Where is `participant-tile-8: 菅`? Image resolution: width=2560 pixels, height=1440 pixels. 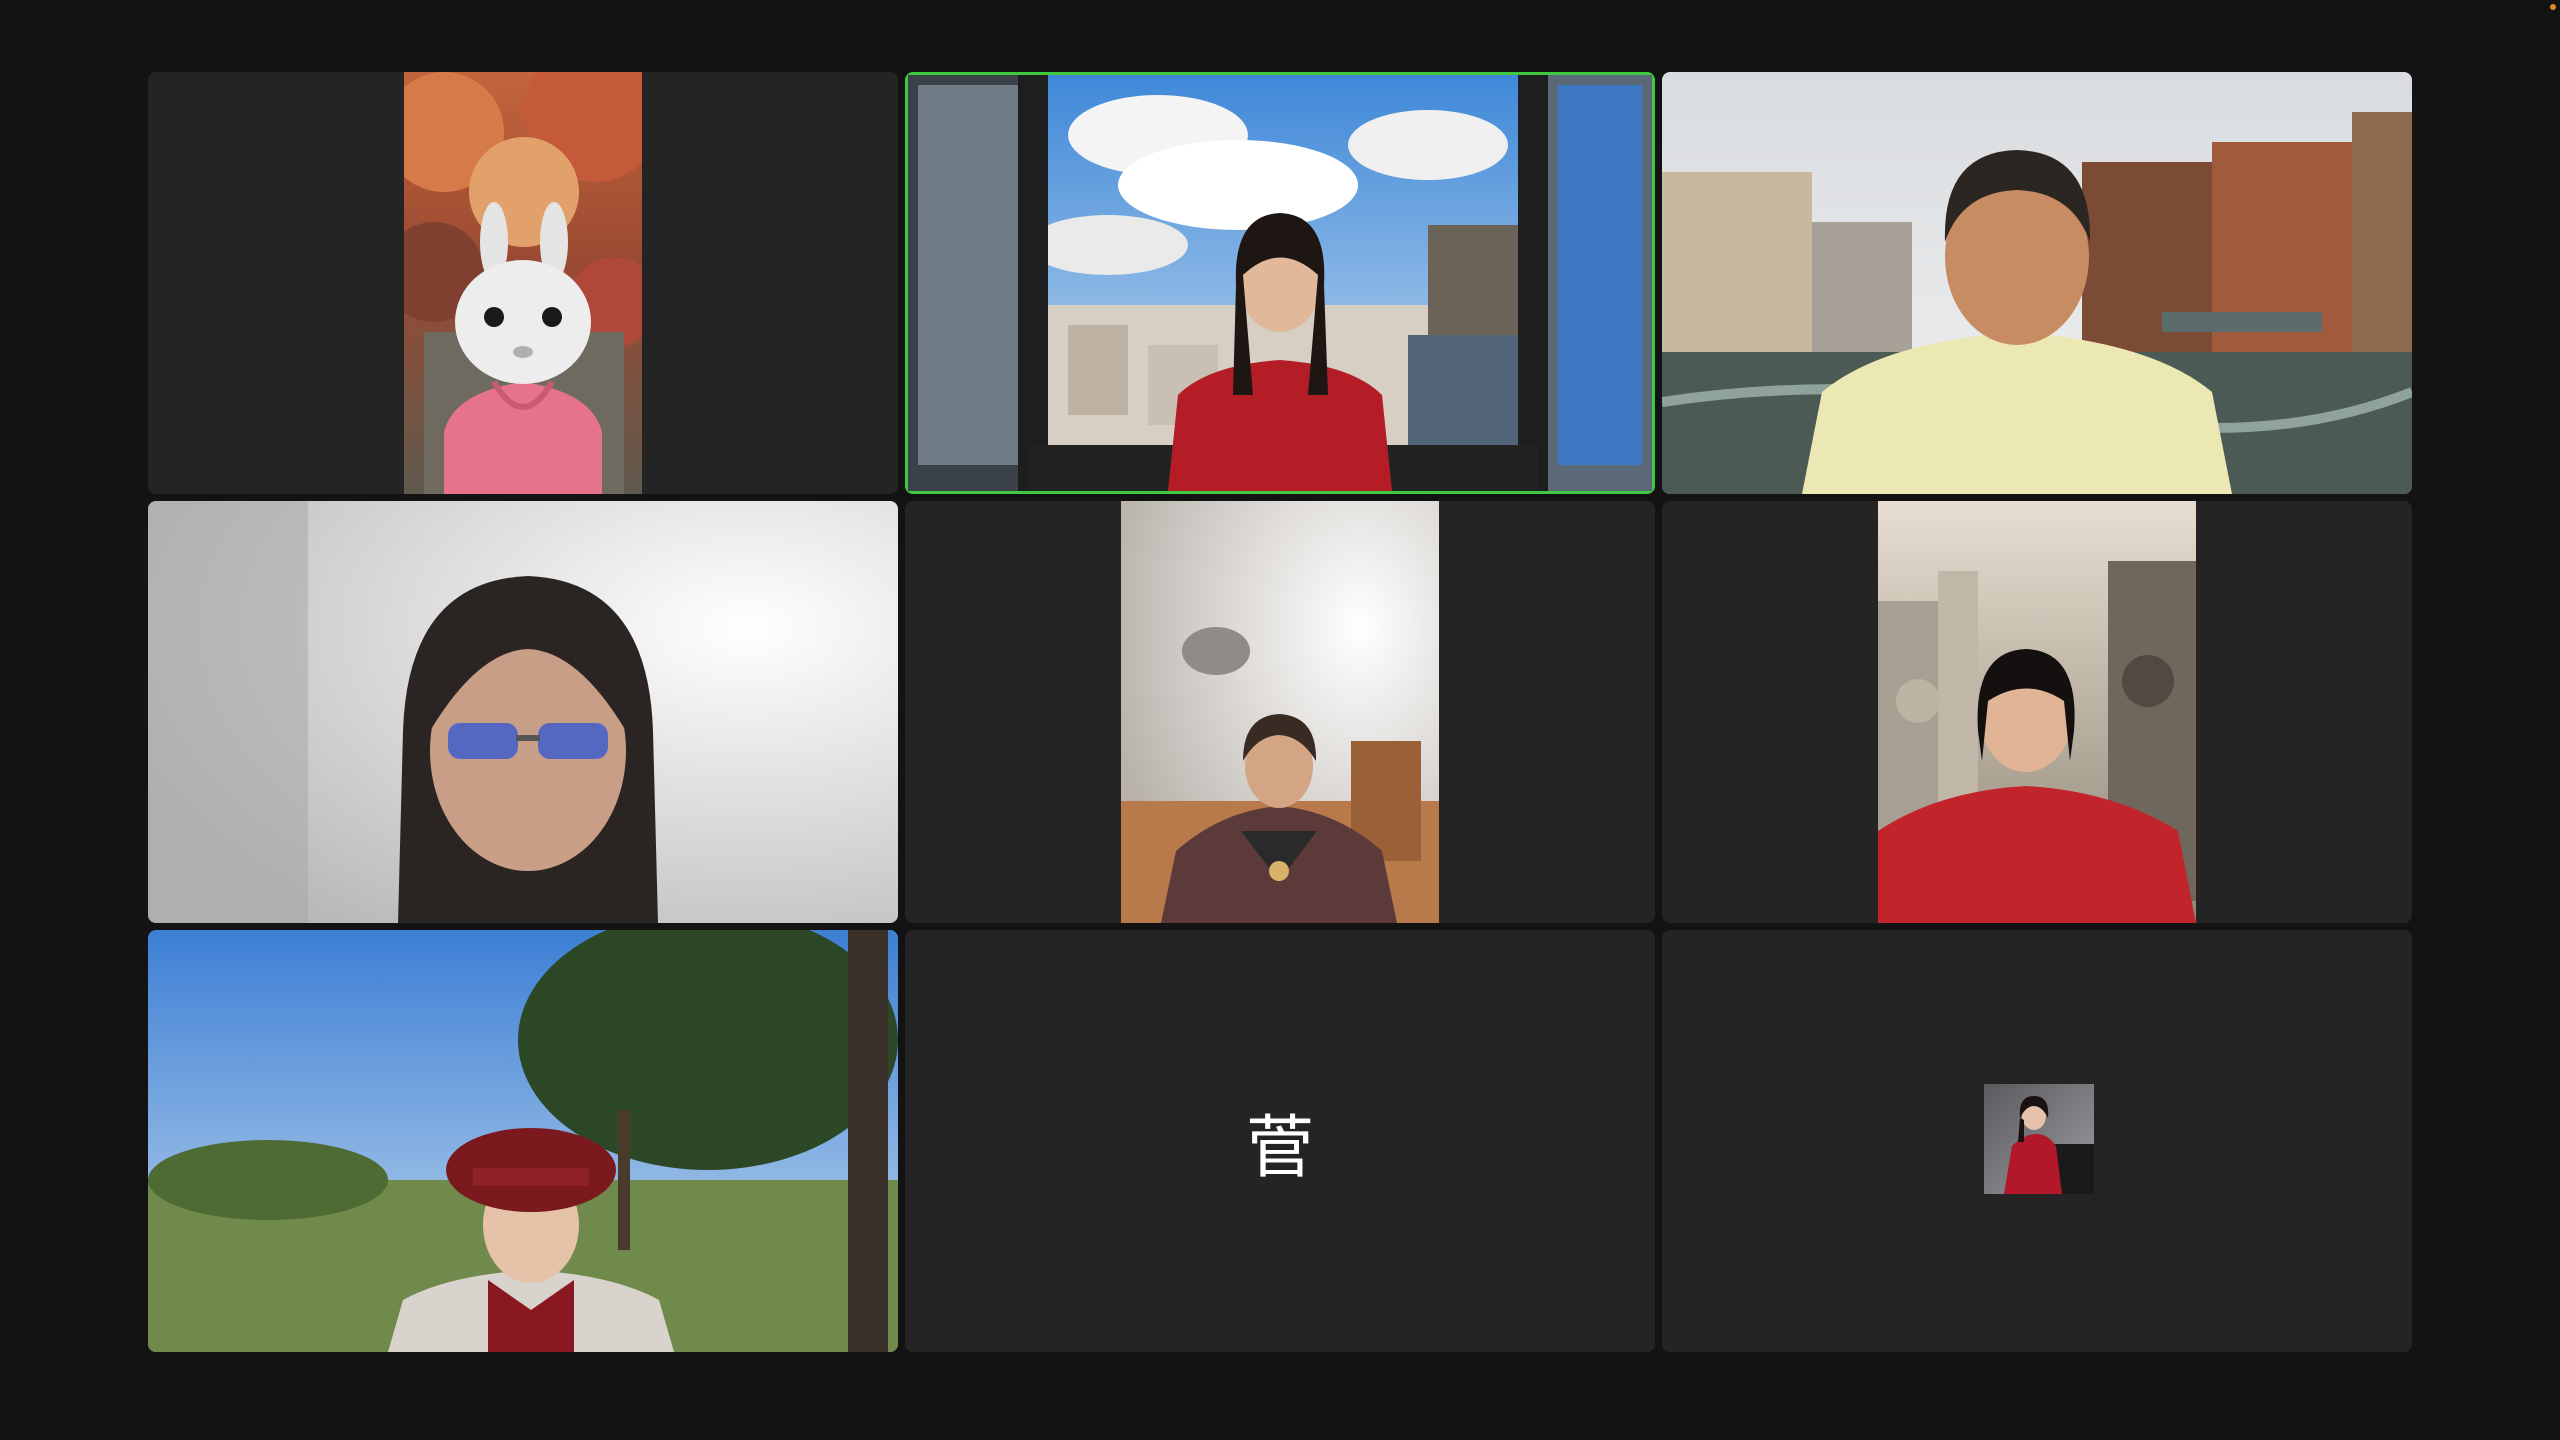 participant-tile-8: 菅 is located at coordinates (1280, 1141).